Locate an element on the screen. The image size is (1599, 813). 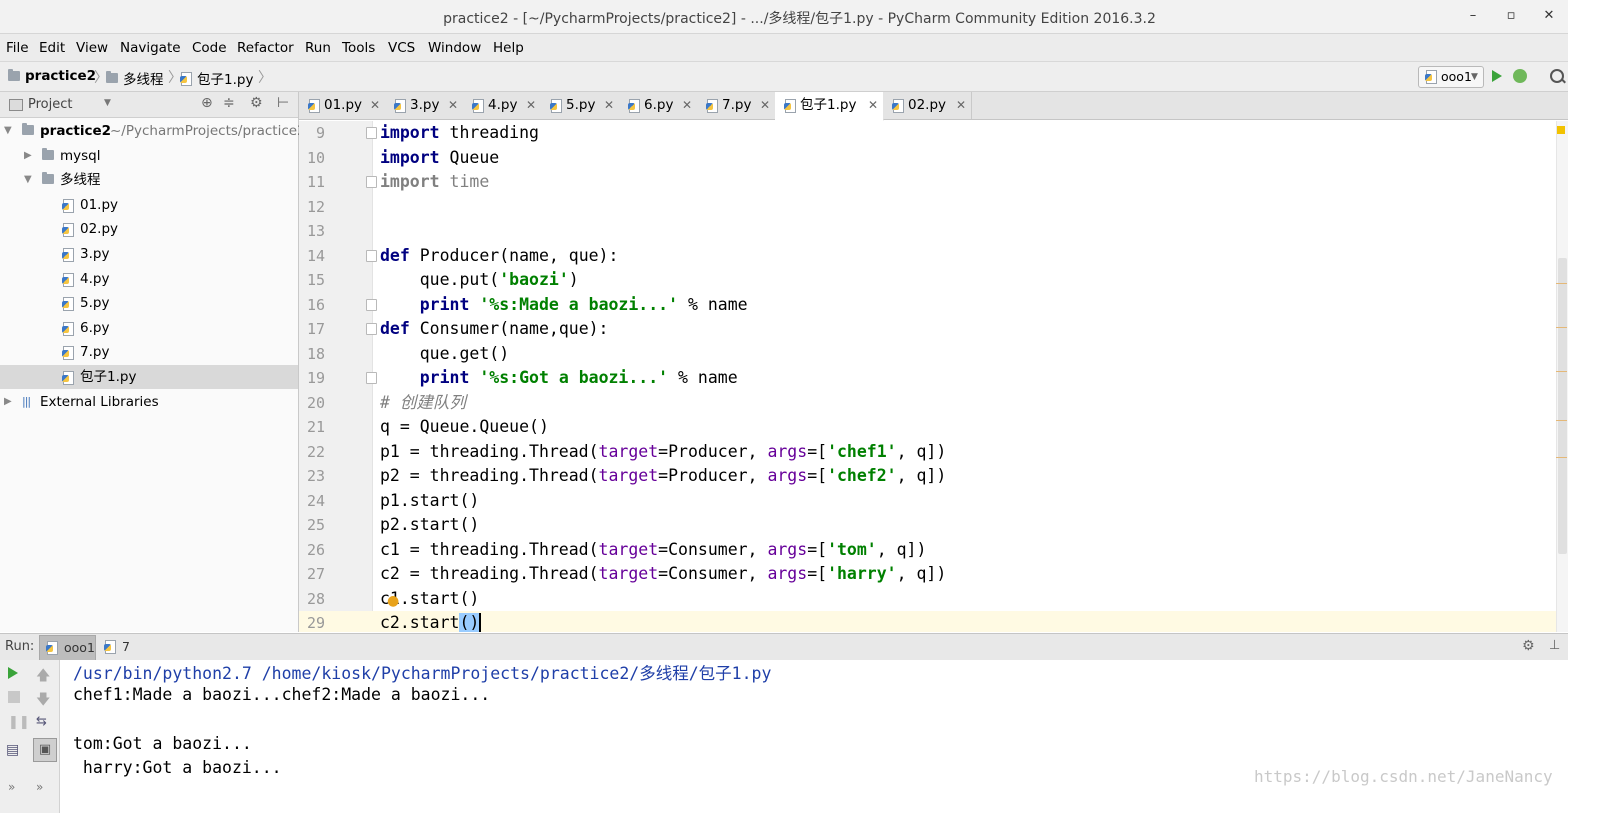
code-line: 20 # 创建队列 is located at coordinates (927, 403).